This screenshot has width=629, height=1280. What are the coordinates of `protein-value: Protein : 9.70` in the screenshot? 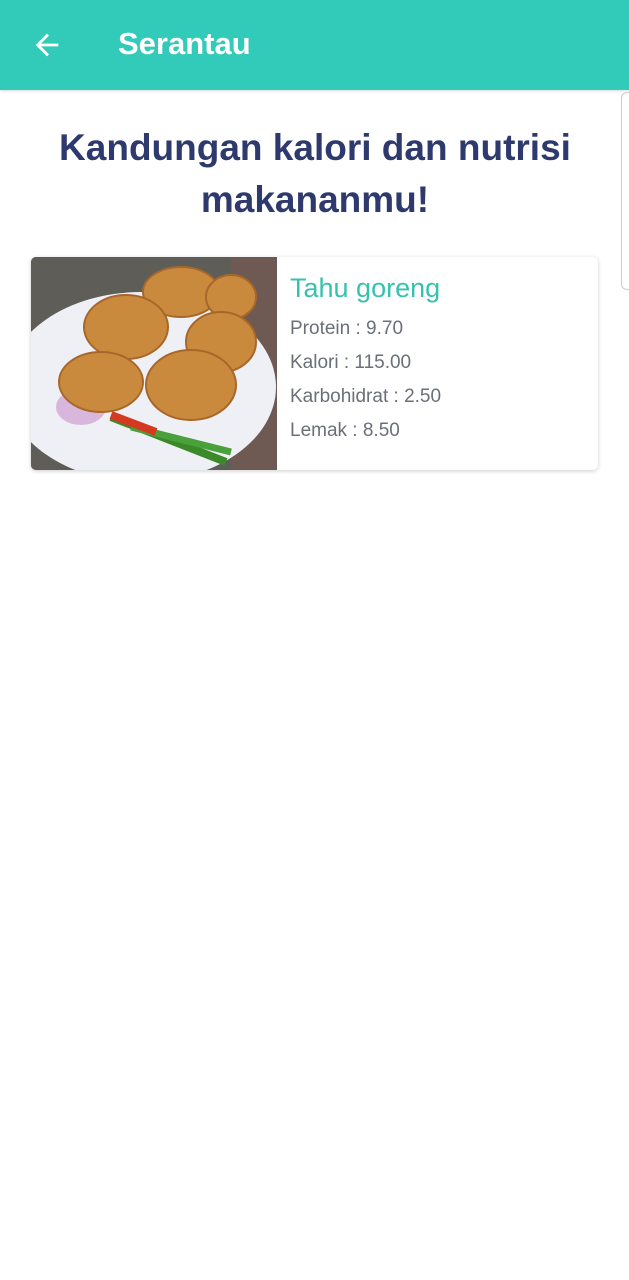 It's located at (347, 328).